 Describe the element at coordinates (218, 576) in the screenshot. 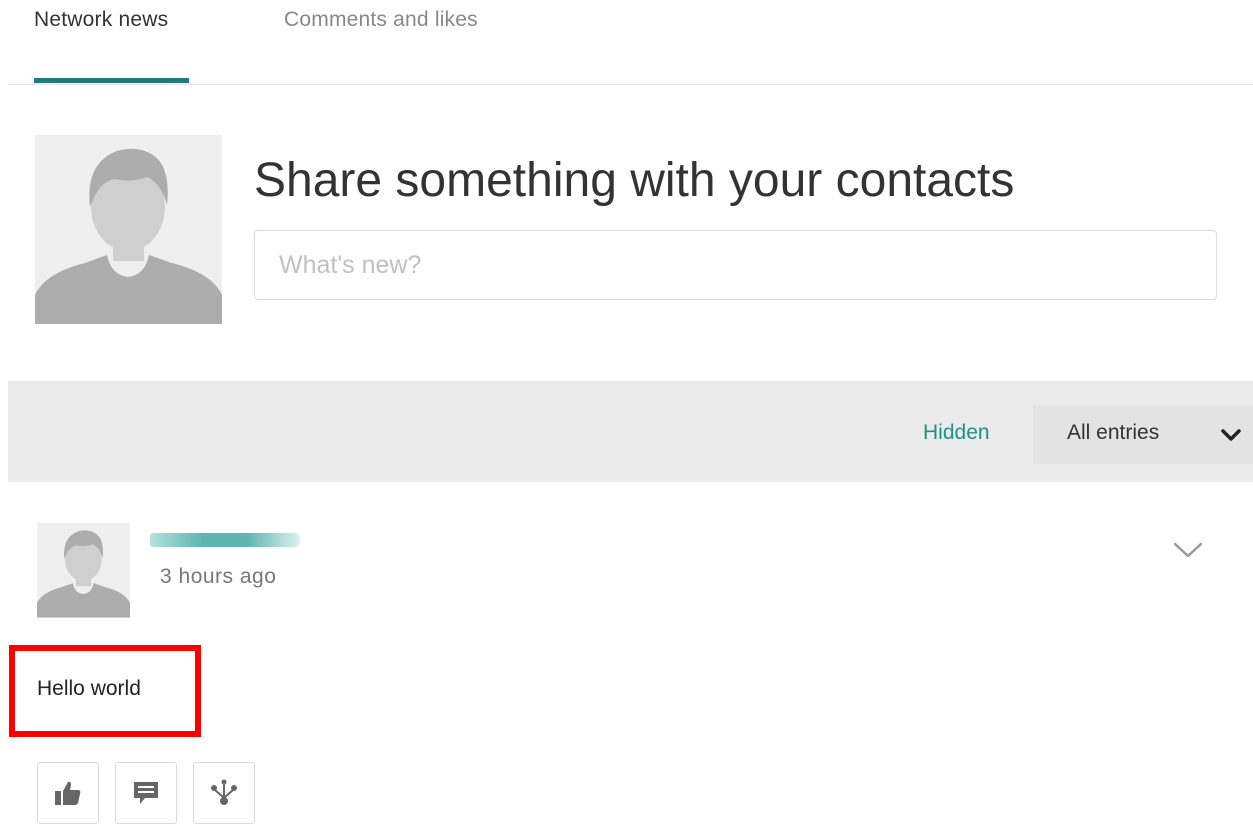

I see `post-timestamp: 3 hours ago` at that location.